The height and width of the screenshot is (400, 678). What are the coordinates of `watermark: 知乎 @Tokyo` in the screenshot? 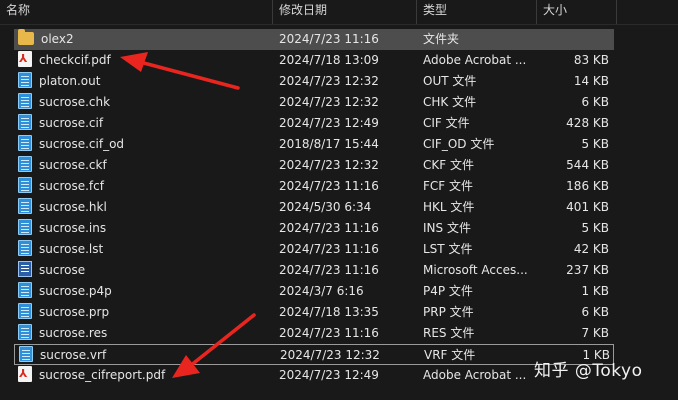 It's located at (588, 371).